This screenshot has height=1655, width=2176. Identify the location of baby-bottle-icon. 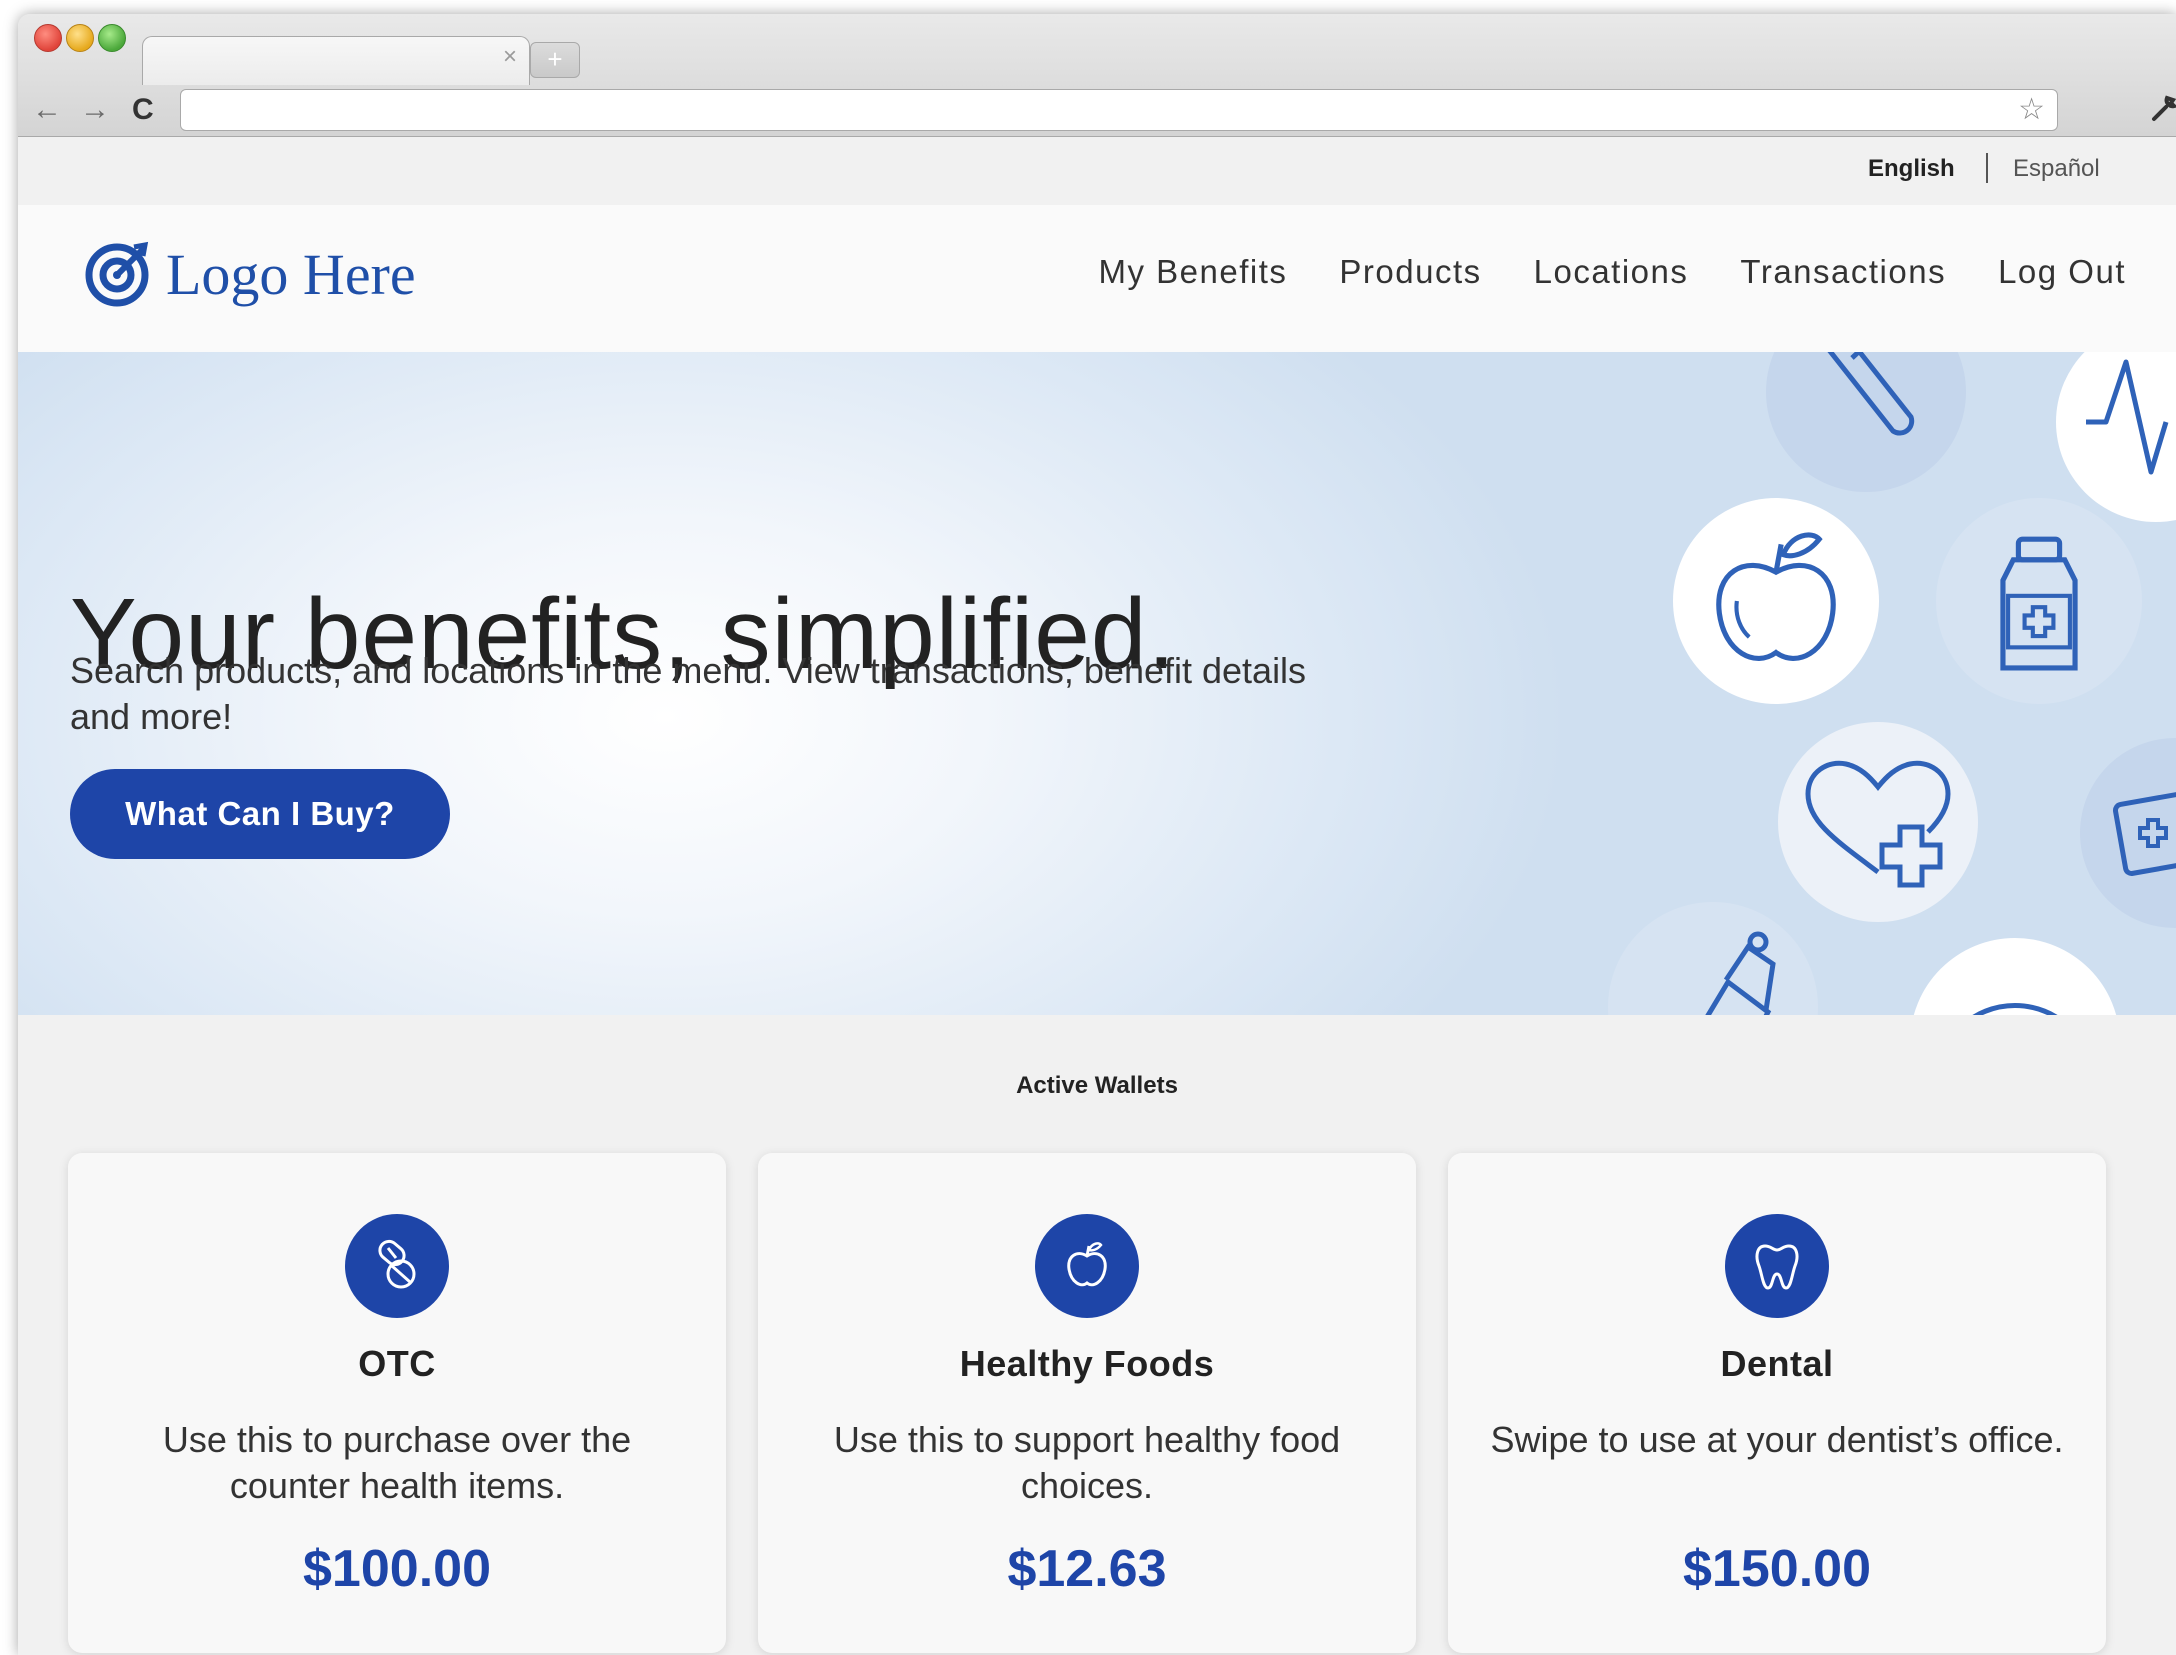
(1740, 973).